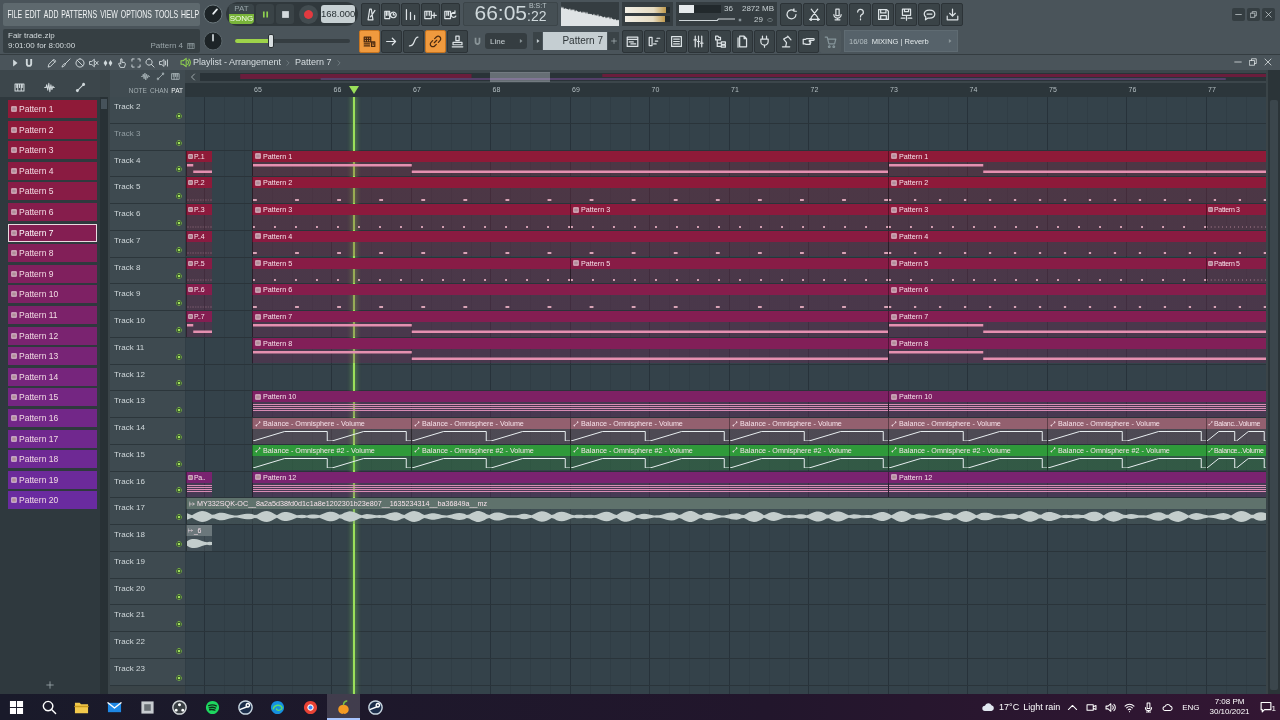  What do you see at coordinates (160, 76) in the screenshot?
I see `automation-button` at bounding box center [160, 76].